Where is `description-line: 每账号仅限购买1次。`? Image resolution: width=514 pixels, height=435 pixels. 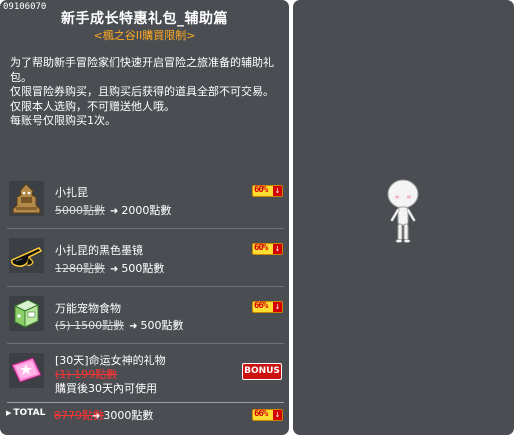 description-line: 每账号仅限购买1次。 is located at coordinates (63, 120).